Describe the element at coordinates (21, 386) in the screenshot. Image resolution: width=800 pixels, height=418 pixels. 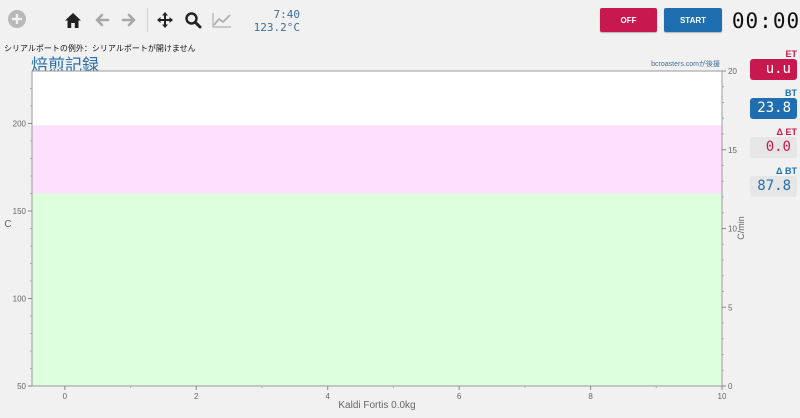
I see `y-tick-label: 50` at that location.